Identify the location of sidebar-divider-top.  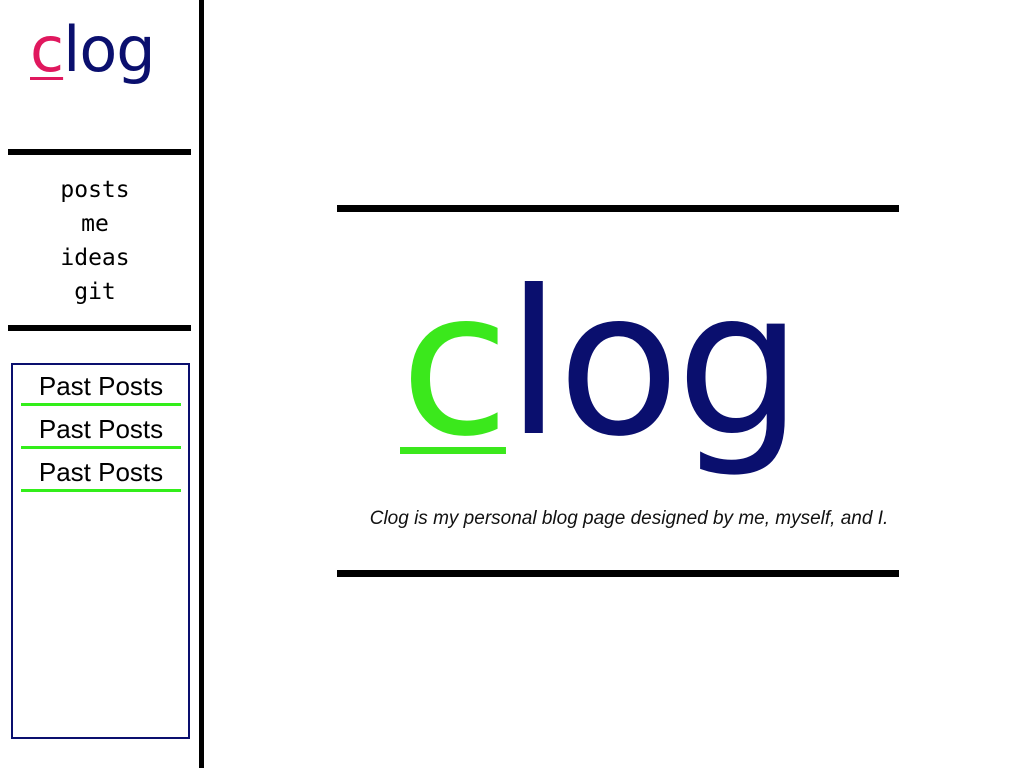
(99, 152).